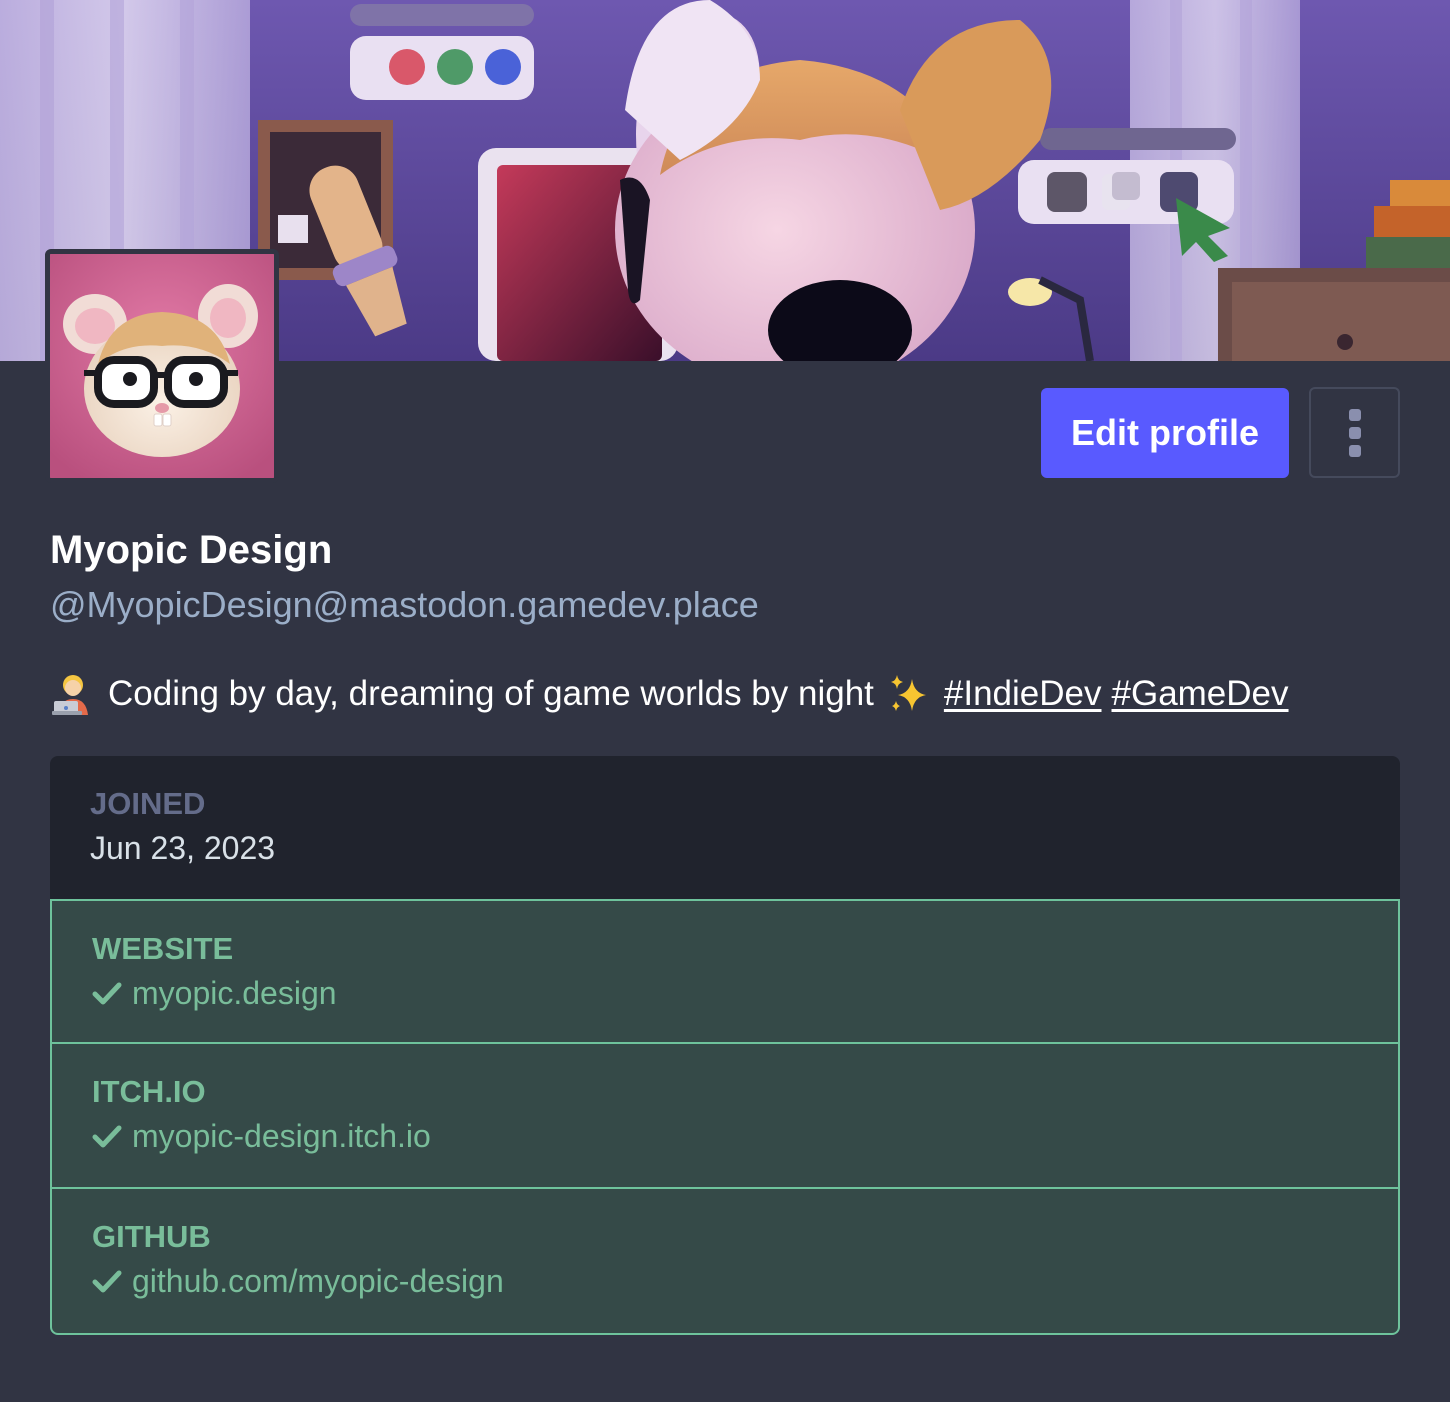 This screenshot has height=1402, width=1450. I want to click on field-value-joined: Jun 23, 2023, so click(183, 848).